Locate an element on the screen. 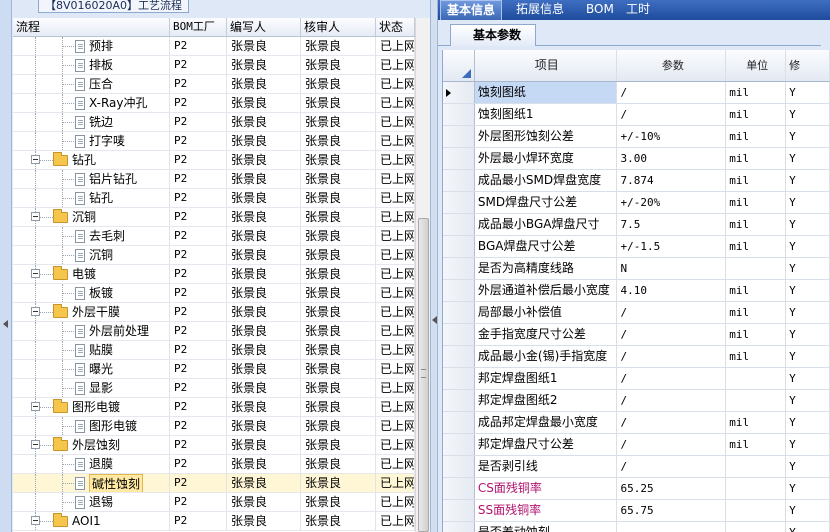 This screenshot has width=830, height=532. grid-cell-item: 成品最小BGA焊盘尺寸 is located at coordinates (546, 224).